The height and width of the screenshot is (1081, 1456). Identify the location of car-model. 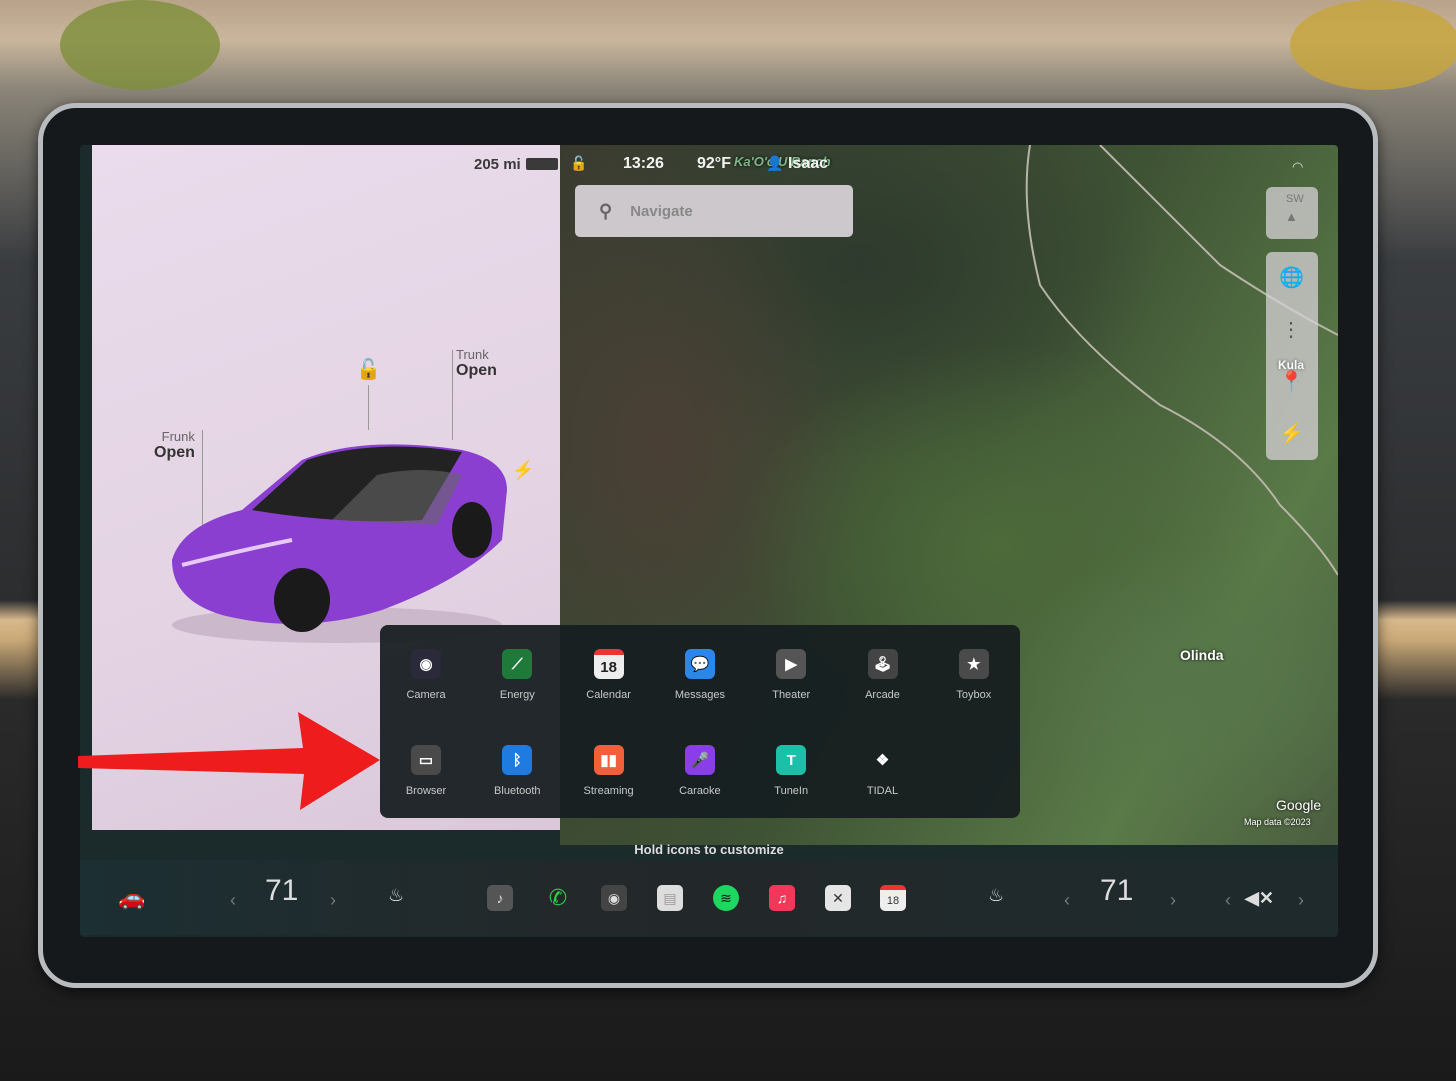
(337, 537).